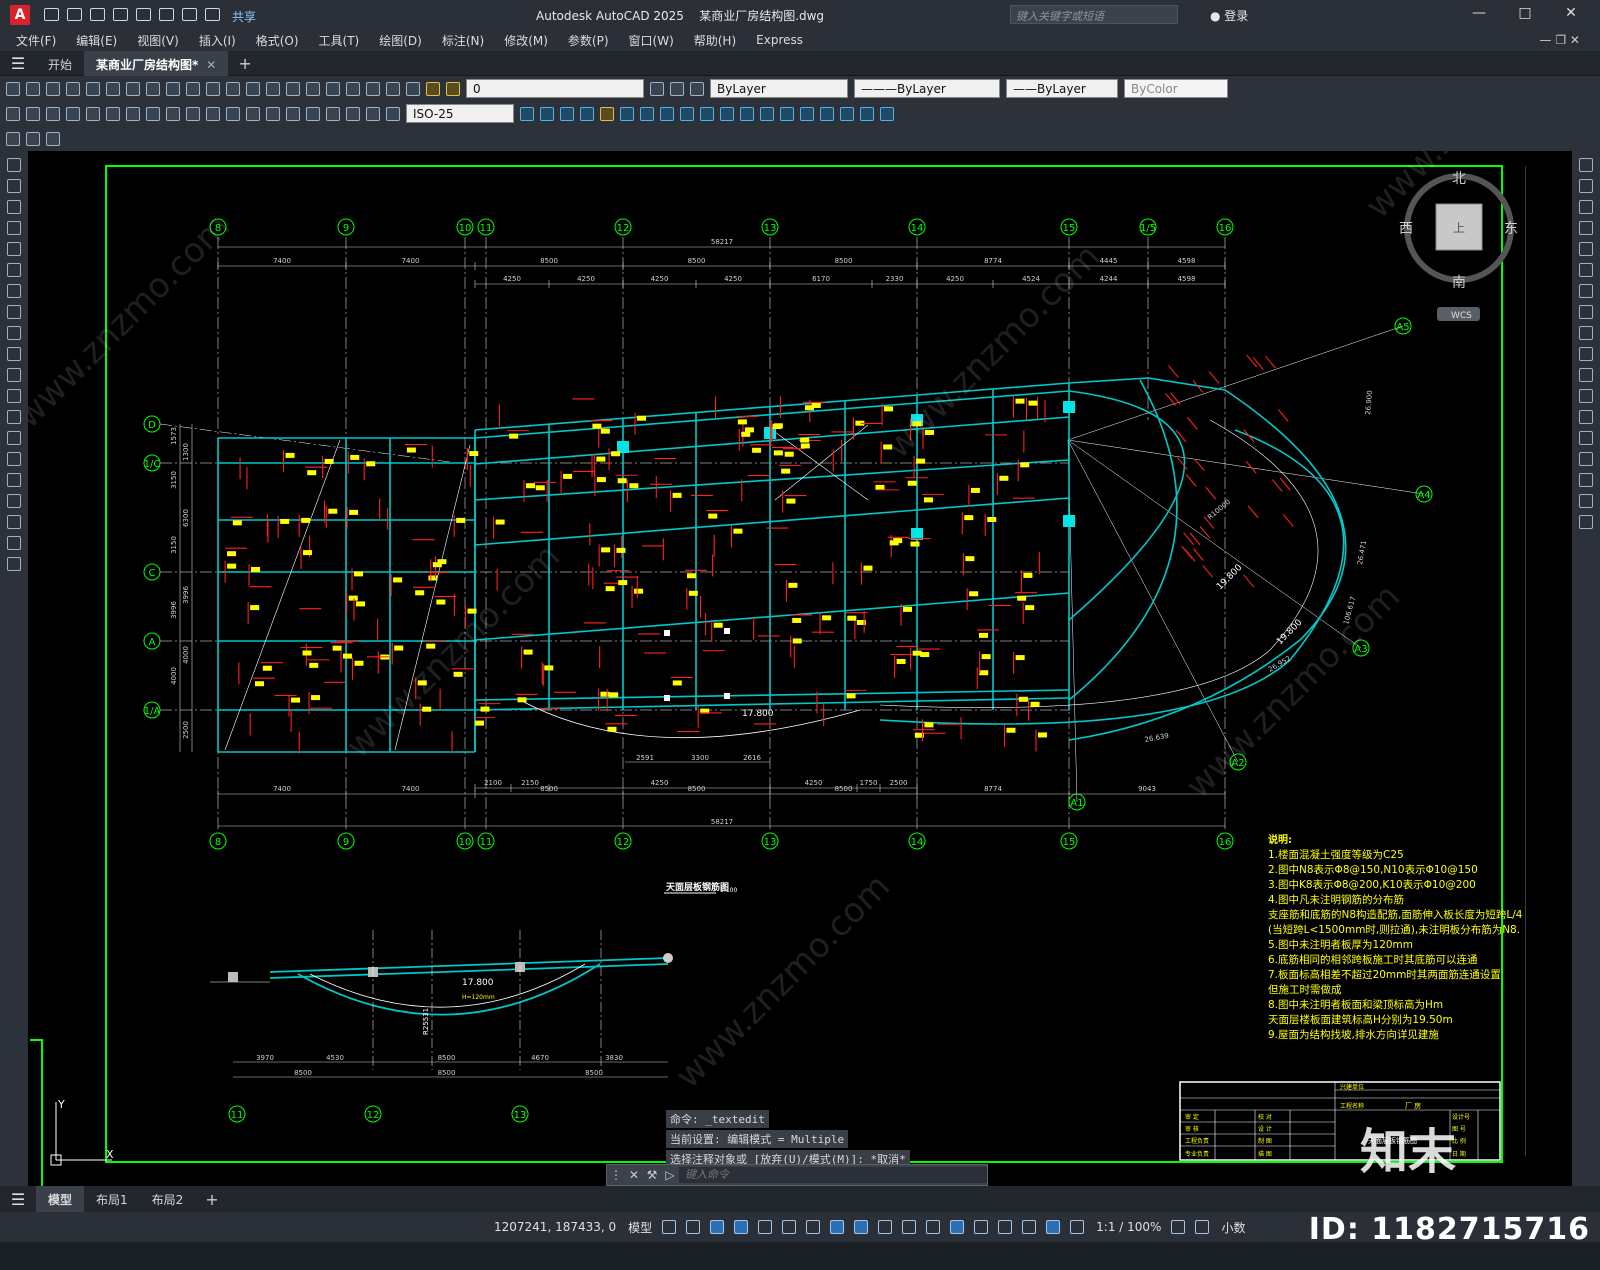 This screenshot has width=1600, height=1270. Describe the element at coordinates (555, 1227) in the screenshot. I see `coordinate-readout: 1207241, 187433, 0` at that location.